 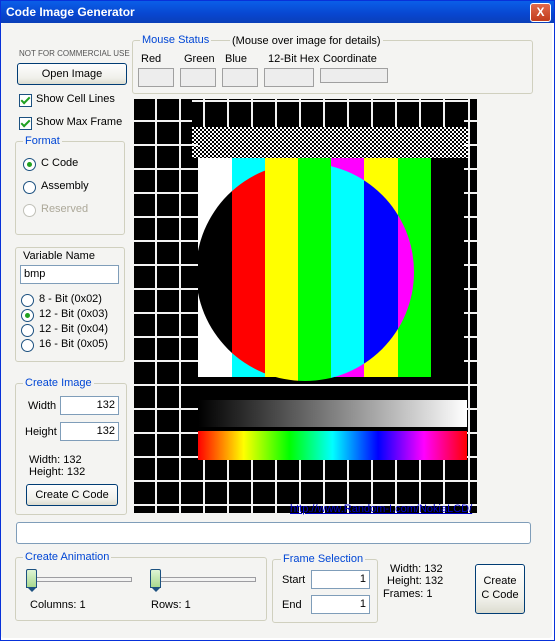 What do you see at coordinates (289, 77) in the screenshot?
I see `hex-value-box` at bounding box center [289, 77].